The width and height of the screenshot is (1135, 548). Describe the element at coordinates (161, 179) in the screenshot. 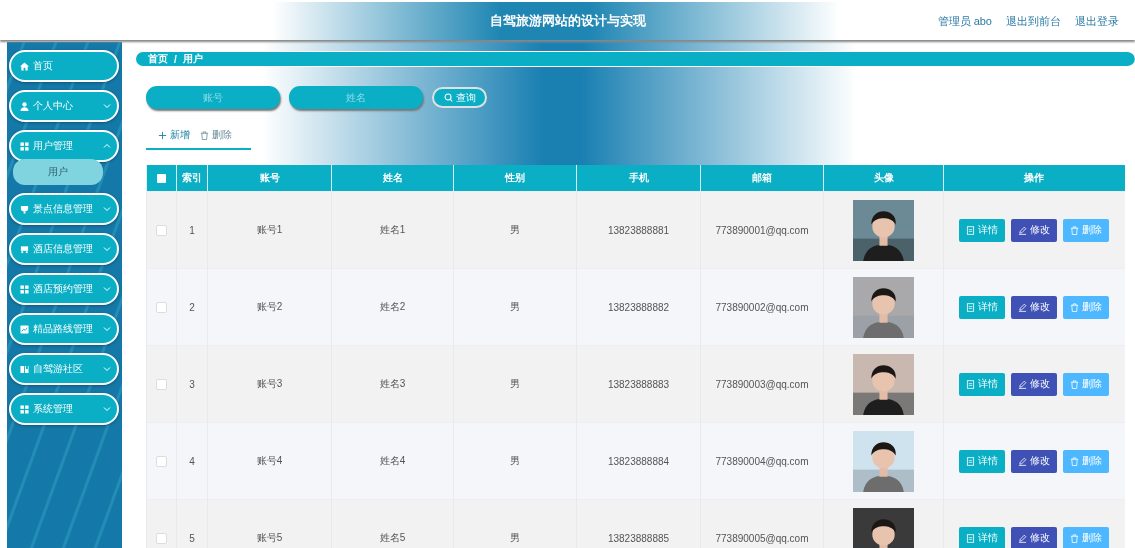

I see `select-all-checkbox` at that location.